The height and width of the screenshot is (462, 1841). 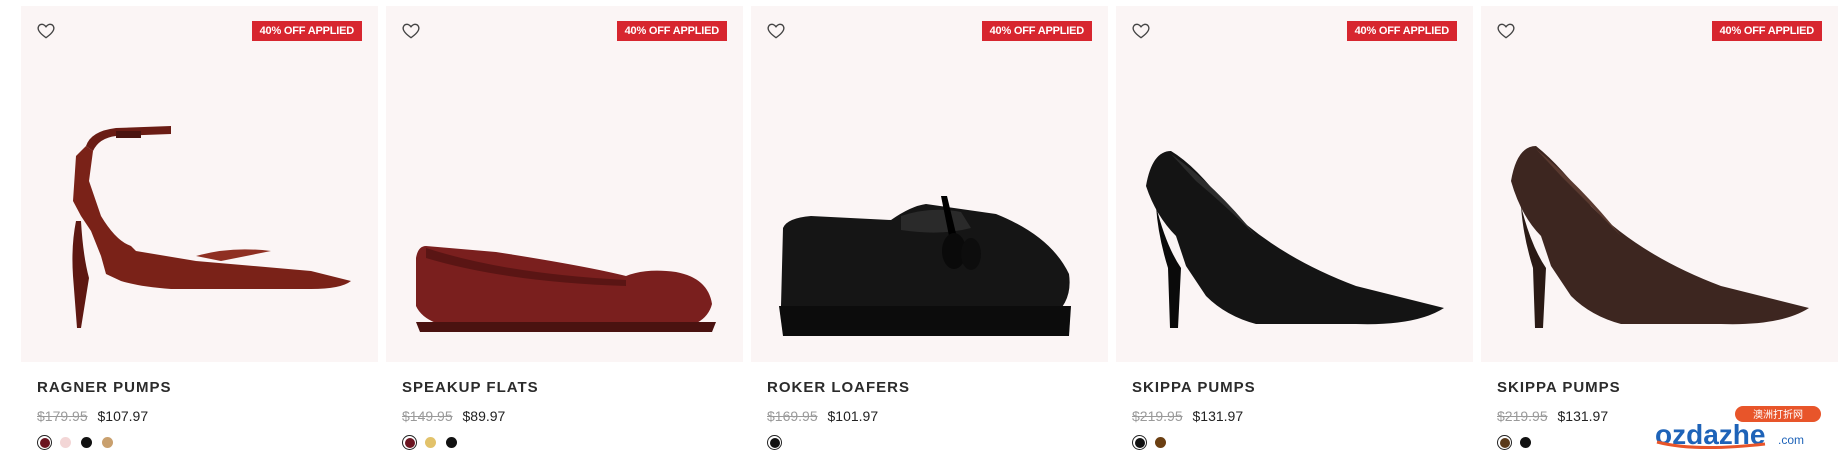 I want to click on product-price: $179.95 $107.97, so click(x=207, y=416).